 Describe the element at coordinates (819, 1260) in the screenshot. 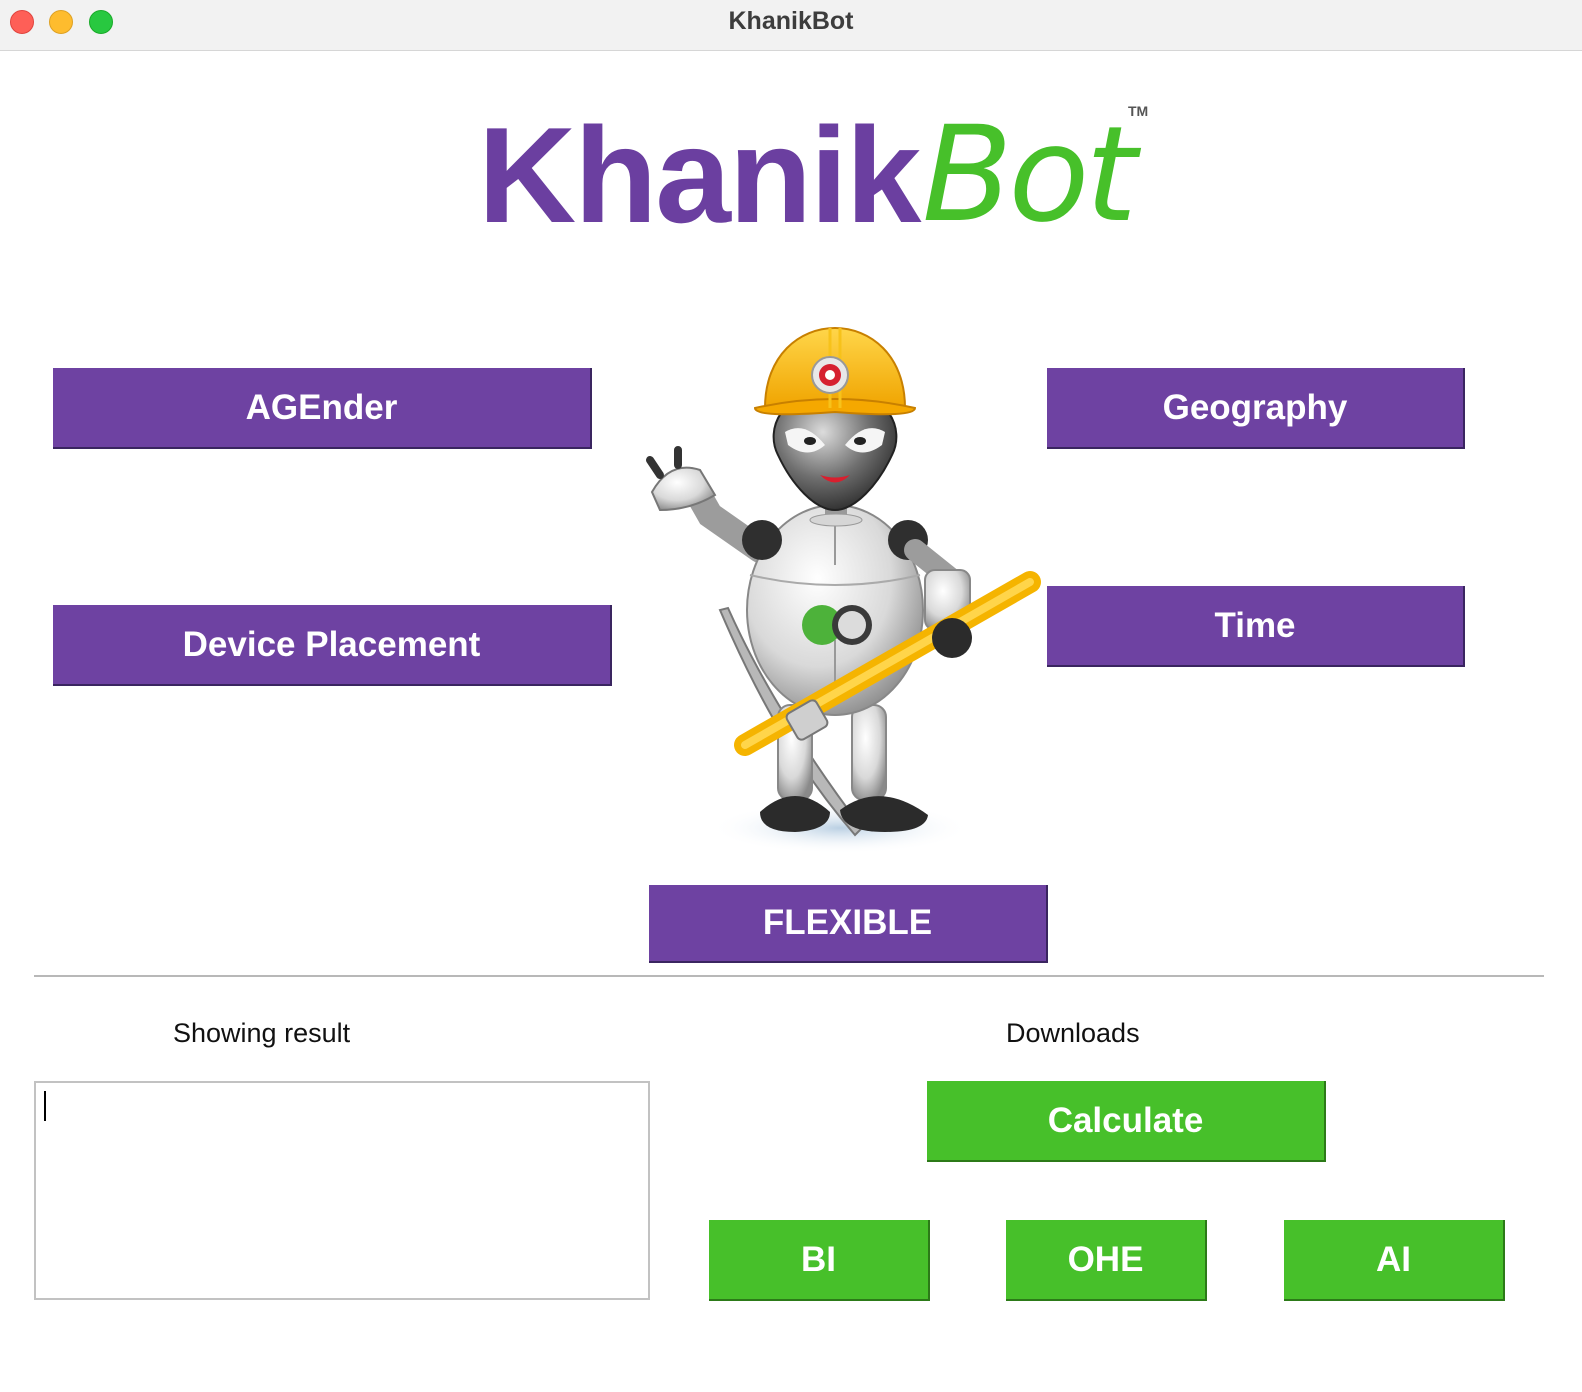

I see `bi-download-button: BI` at that location.